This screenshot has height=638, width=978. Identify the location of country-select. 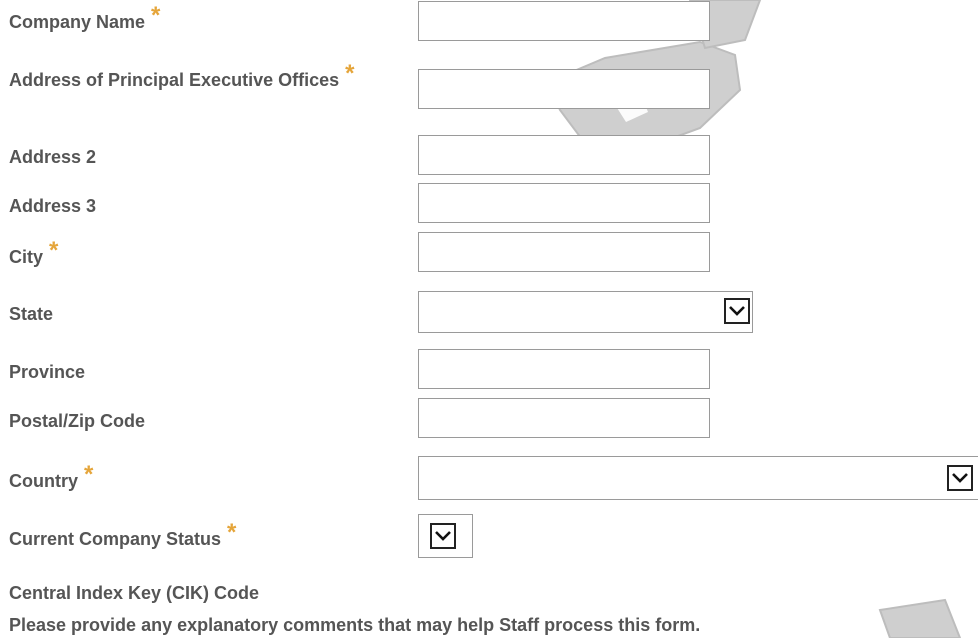
(698, 478).